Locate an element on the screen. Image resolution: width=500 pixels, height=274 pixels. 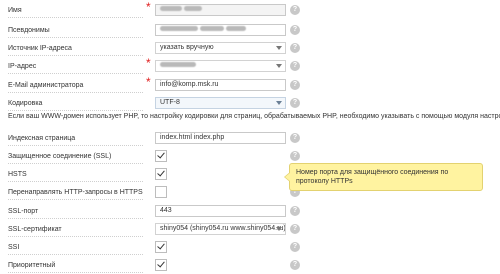
https-redirect-checkbox is located at coordinates (161, 192).